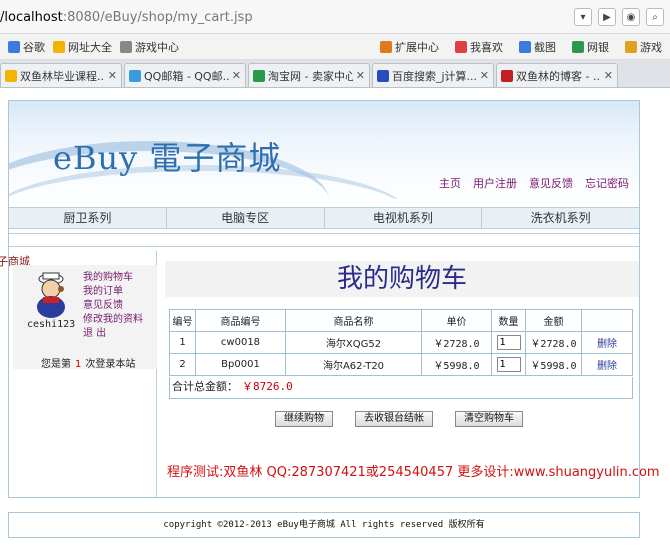 This screenshot has height=545, width=670. I want to click on table-row: 1 cw0018 海尔XQG52 ￥2728.0 ￥2728.0 删除, so click(401, 342).